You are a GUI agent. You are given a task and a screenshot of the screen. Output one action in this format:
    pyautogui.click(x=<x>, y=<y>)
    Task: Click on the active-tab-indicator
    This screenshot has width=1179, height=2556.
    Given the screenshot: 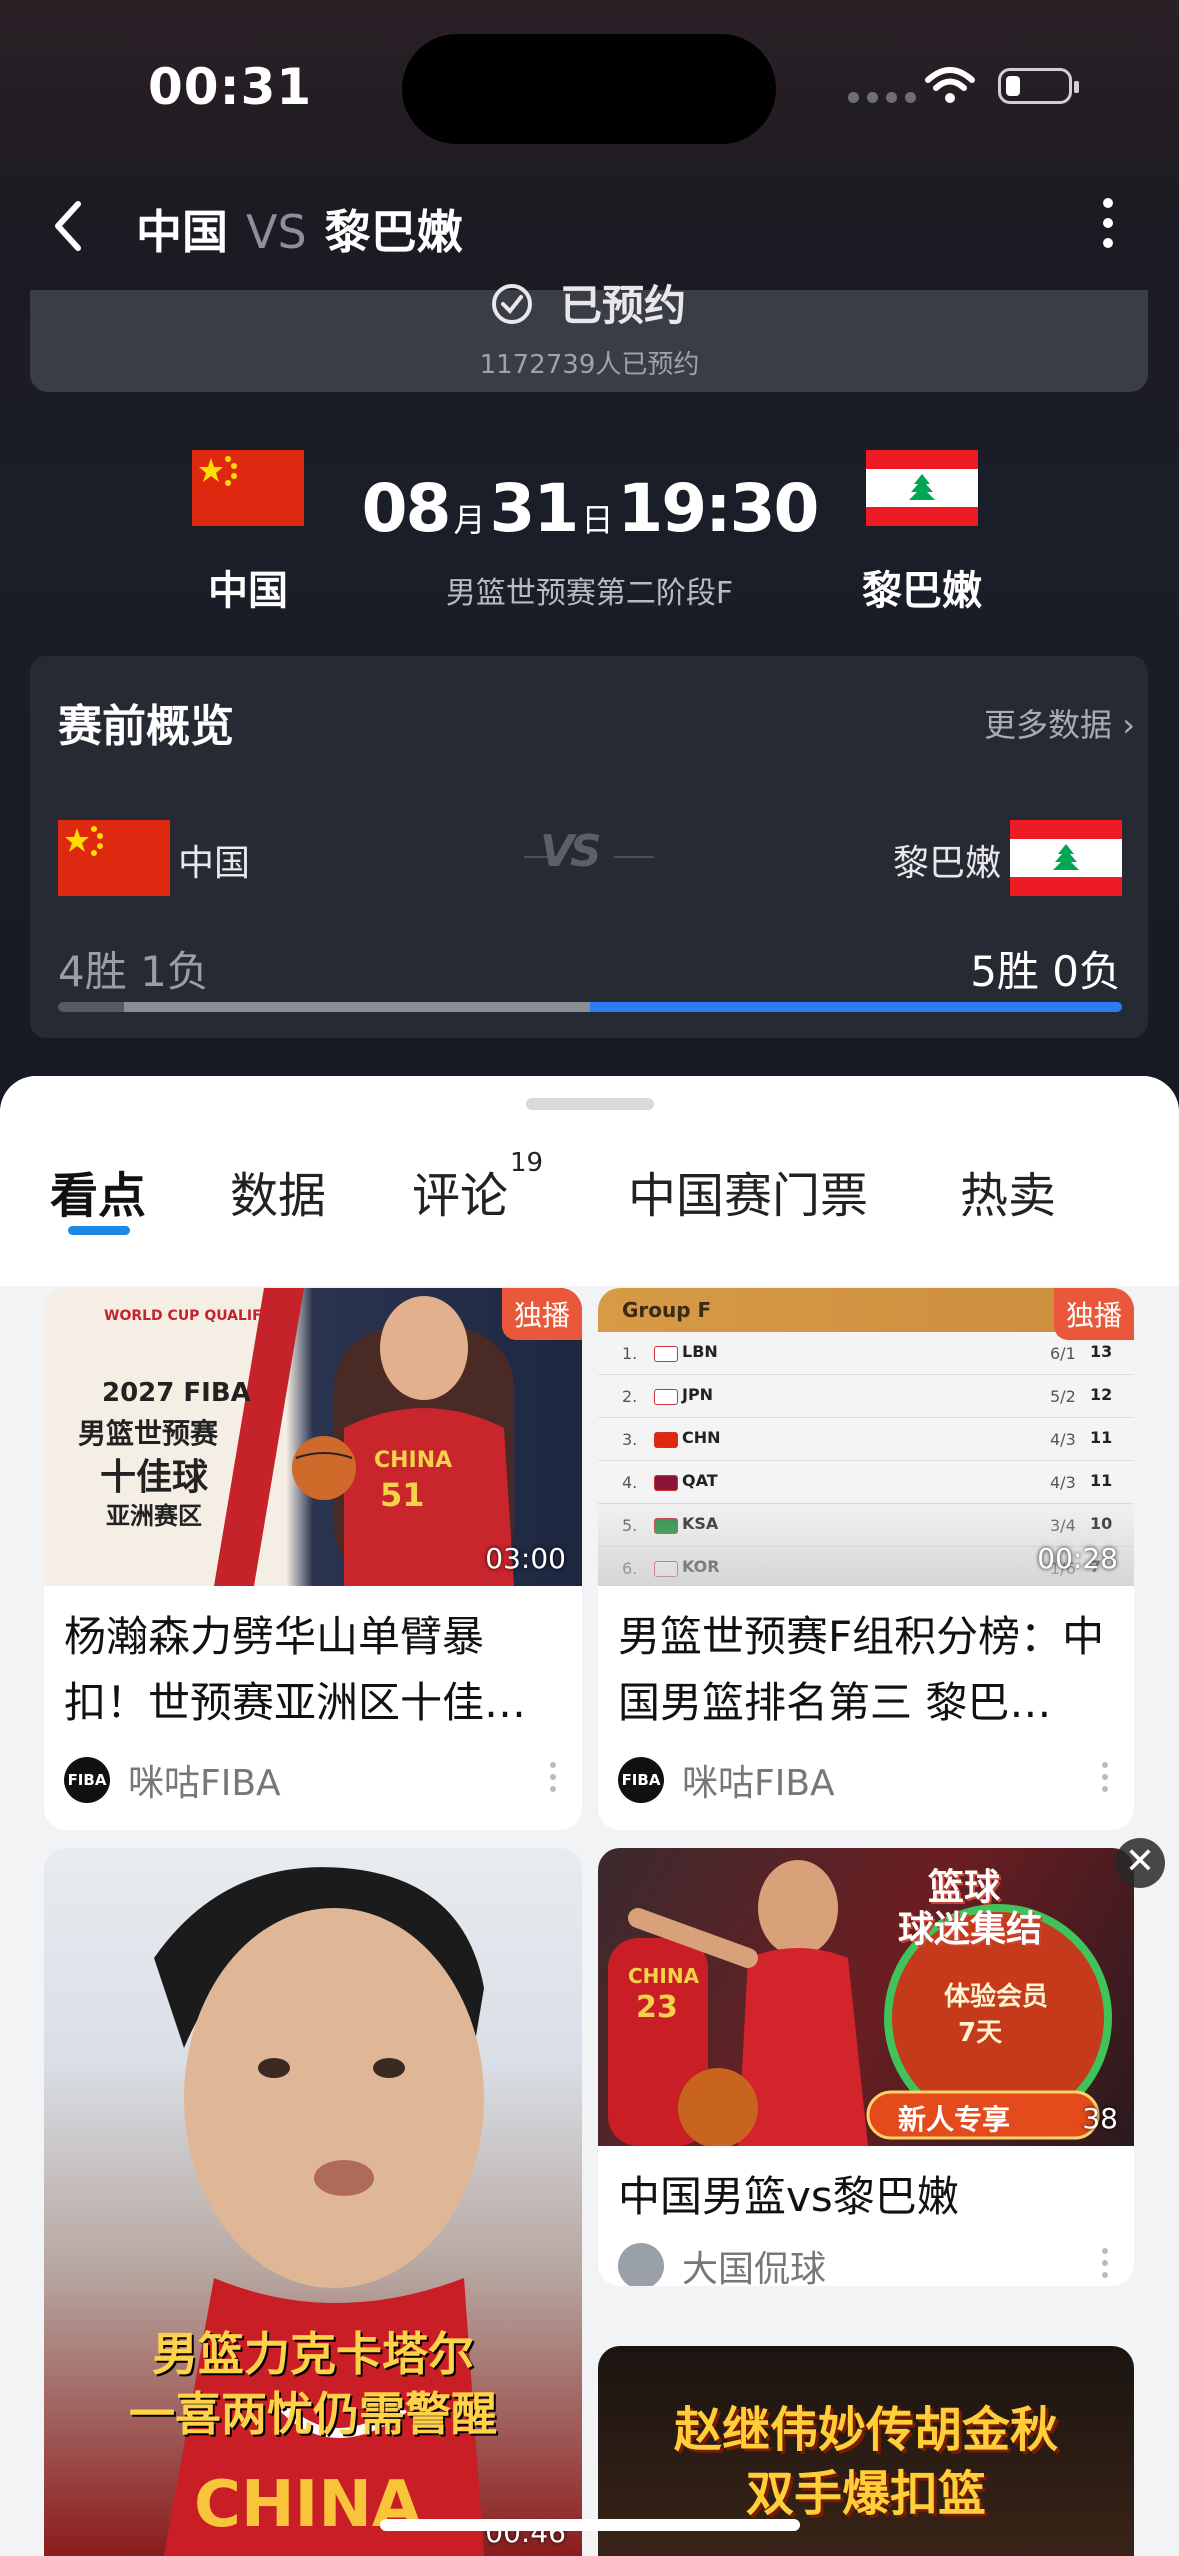 What is the action you would take?
    pyautogui.click(x=99, y=1230)
    